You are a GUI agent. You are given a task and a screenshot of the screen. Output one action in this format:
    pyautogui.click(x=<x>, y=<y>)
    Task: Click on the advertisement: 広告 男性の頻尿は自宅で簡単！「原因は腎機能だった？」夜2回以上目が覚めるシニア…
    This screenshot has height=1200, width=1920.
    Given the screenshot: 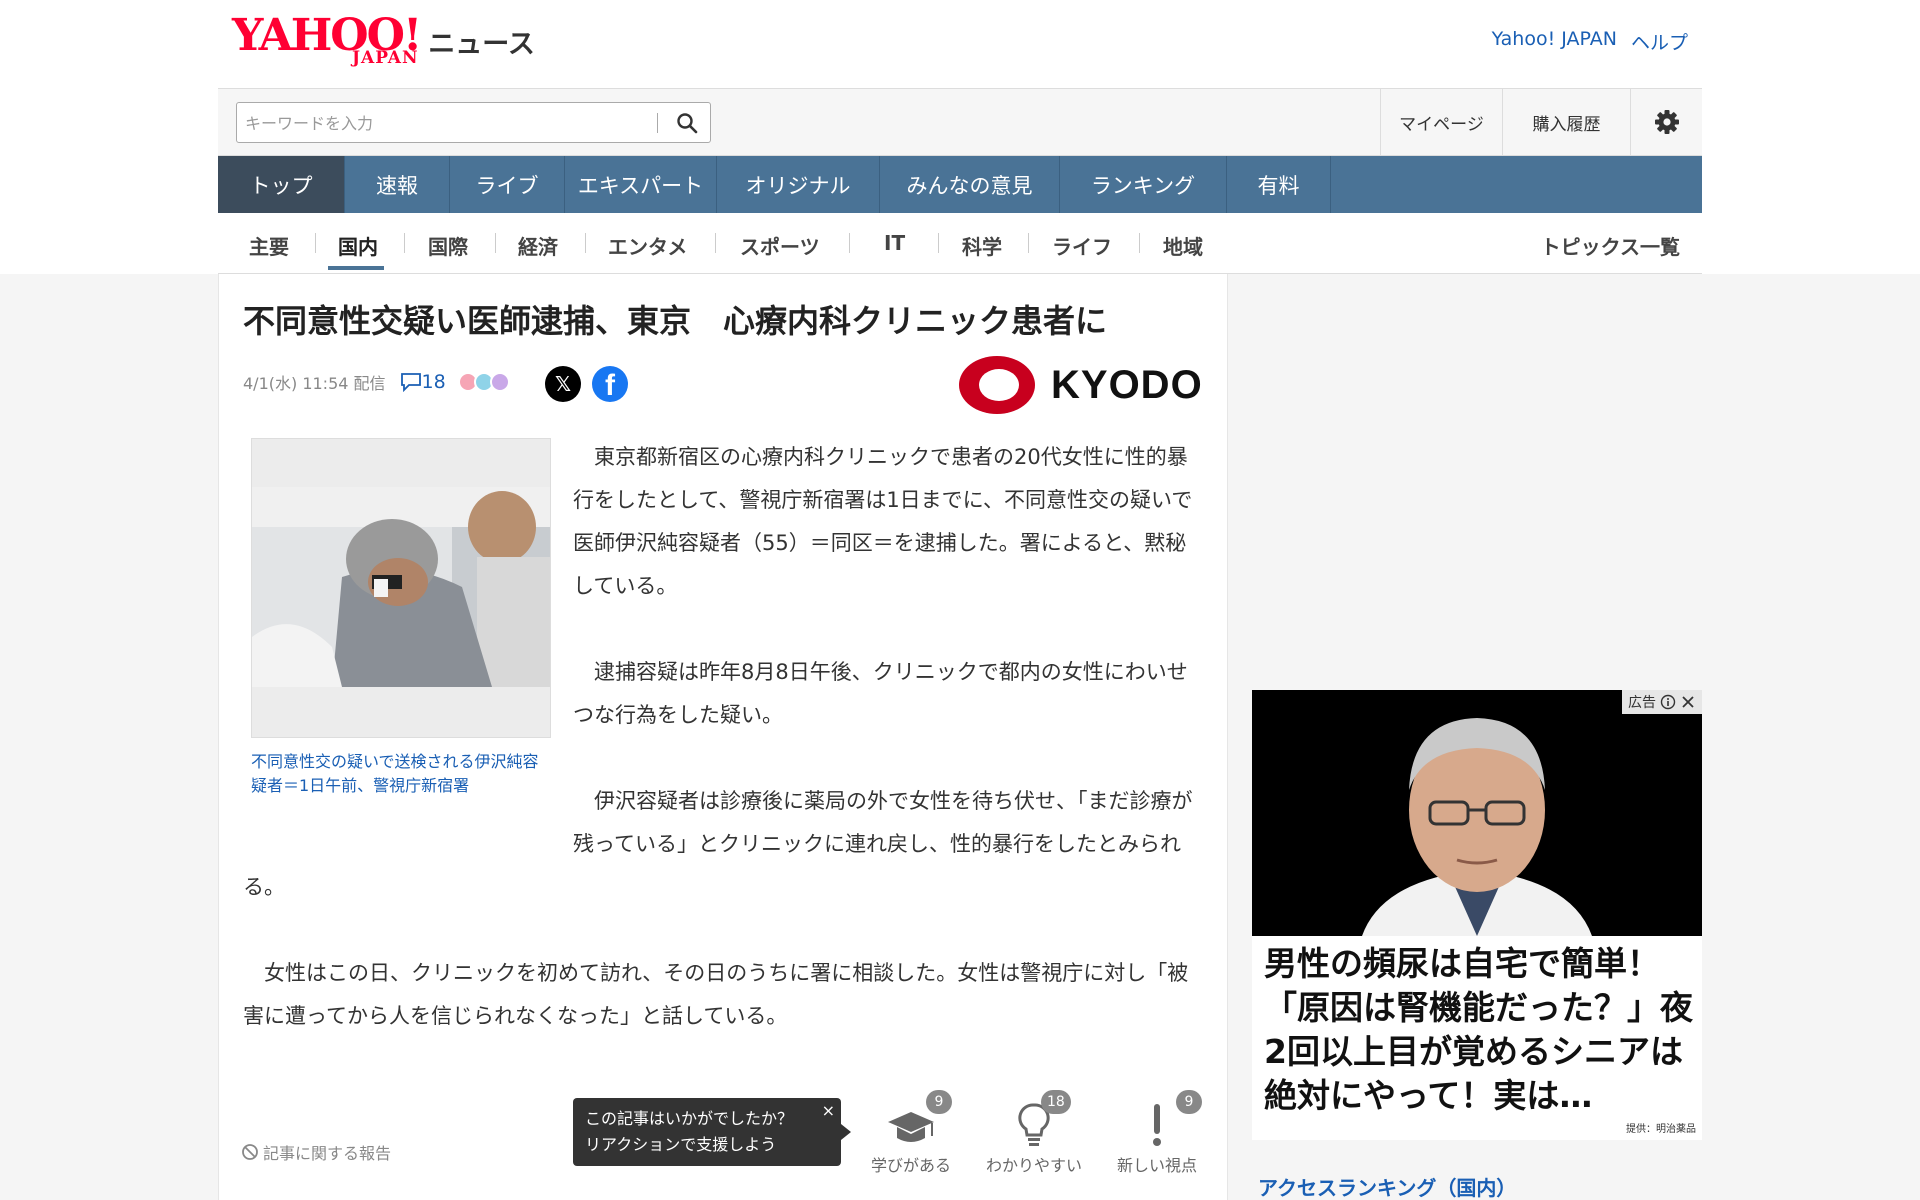 What is the action you would take?
    pyautogui.click(x=1477, y=915)
    